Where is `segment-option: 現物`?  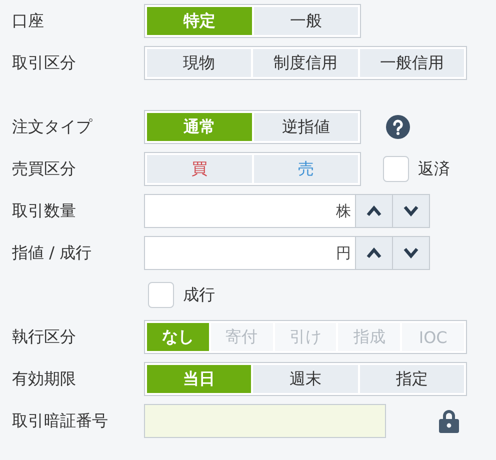 segment-option: 現物 is located at coordinates (199, 63).